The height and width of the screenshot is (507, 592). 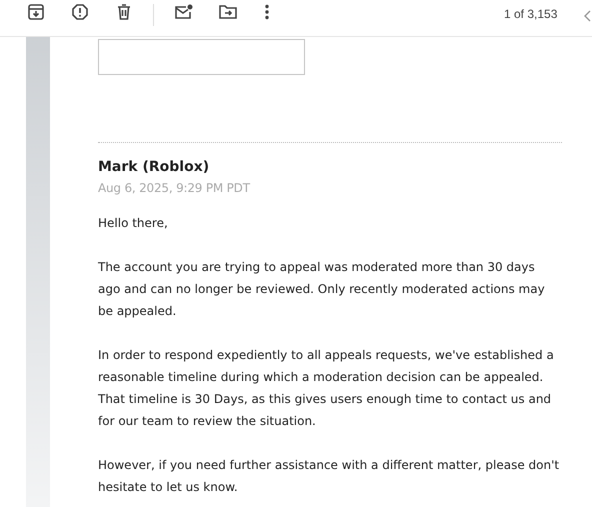 What do you see at coordinates (80, 12) in the screenshot?
I see `spam-icon` at bounding box center [80, 12].